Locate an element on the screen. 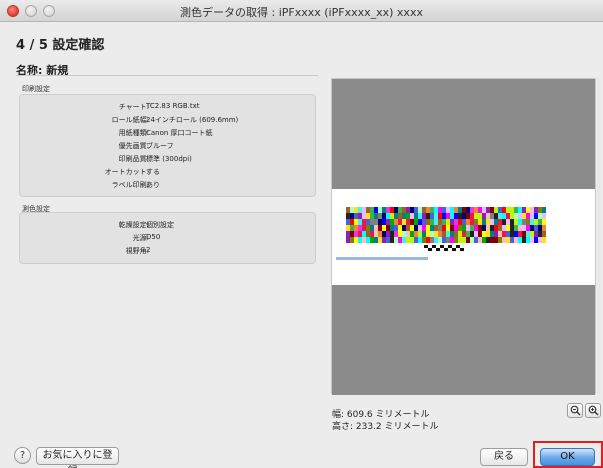 The height and width of the screenshot is (468, 603). print-setting-key: ロール紙幅: is located at coordinates (130, 120).